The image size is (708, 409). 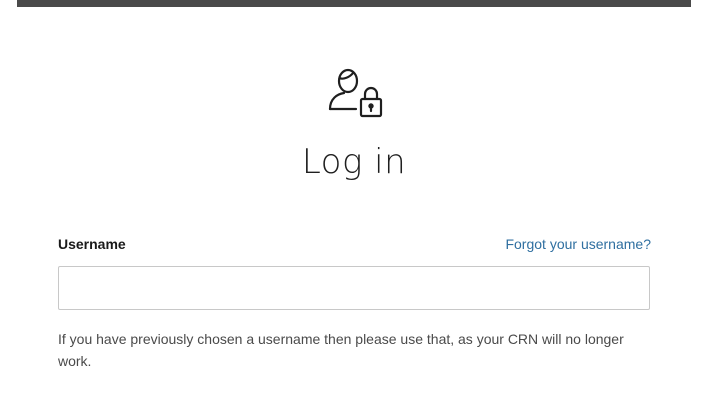 I want to click on user-lock-icon, so click(x=357, y=96).